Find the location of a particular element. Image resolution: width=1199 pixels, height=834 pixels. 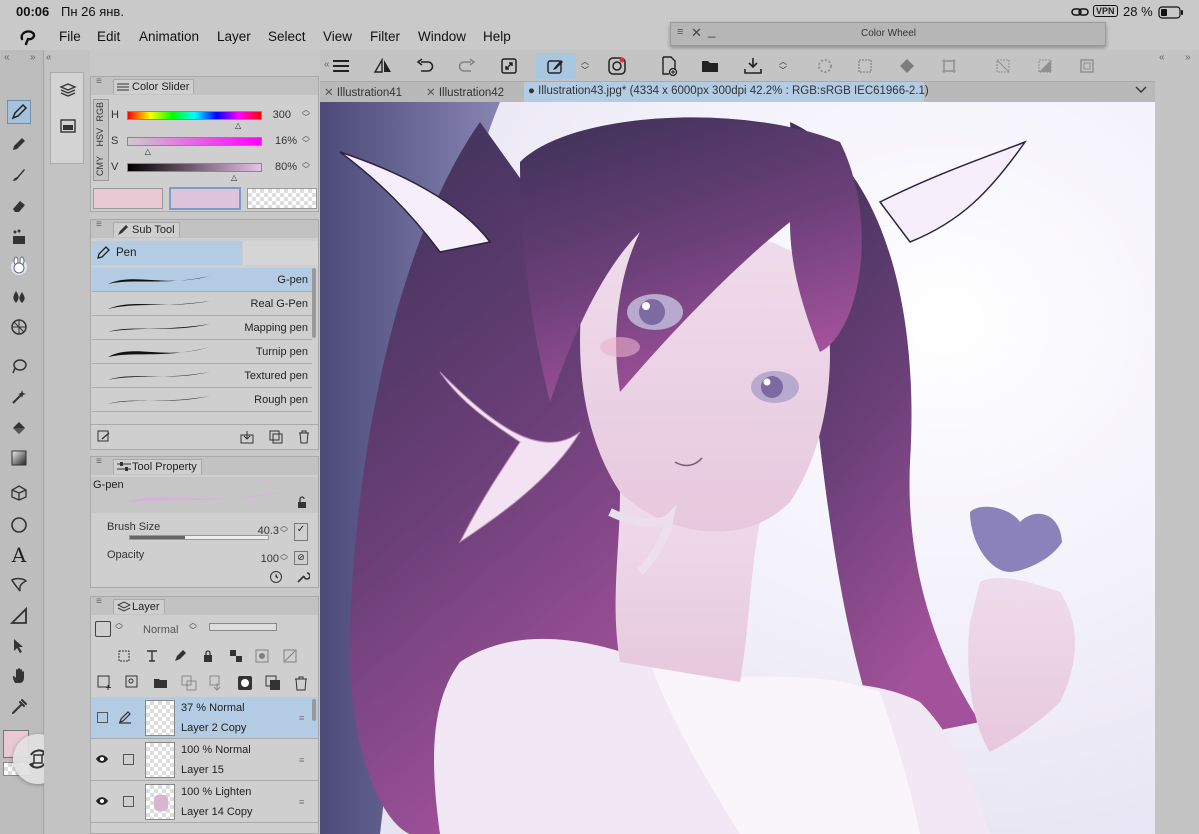

sub-tool-item-mapping-pen: Mapping pen is located at coordinates (202, 328).